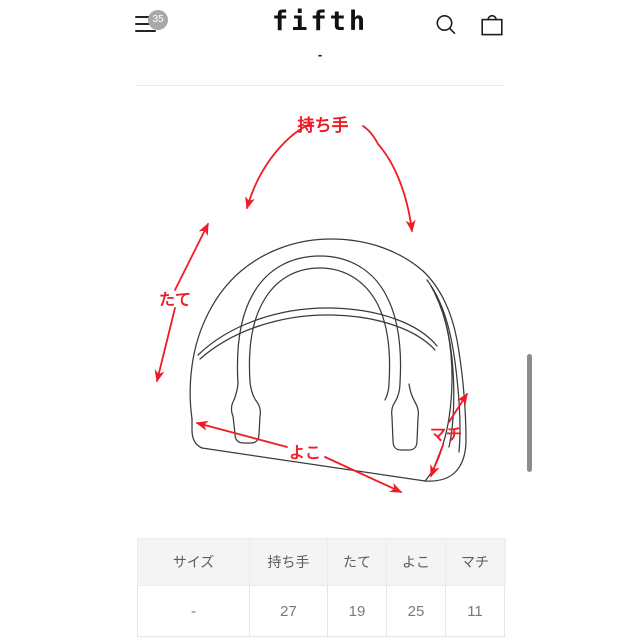  Describe the element at coordinates (529, 413) in the screenshot. I see `vertical-scrollbar-thumb` at that location.